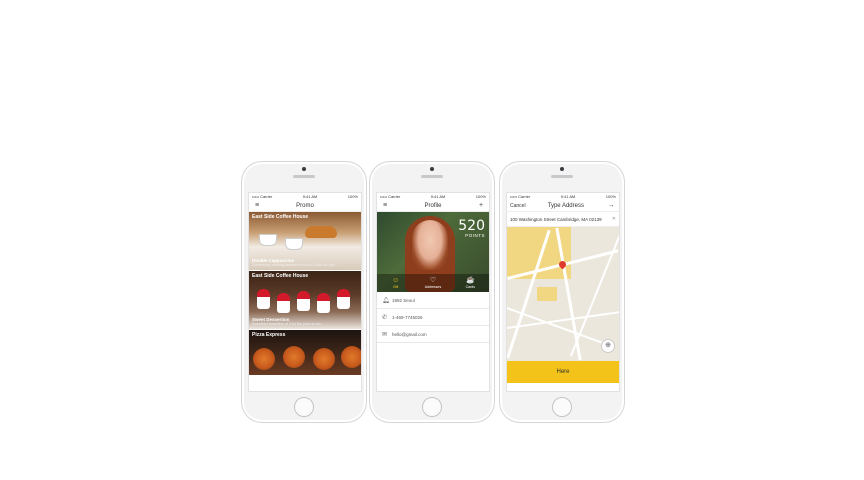  I want to click on info-row-phone: ✆ 1-469-7745026, so click(433, 317).